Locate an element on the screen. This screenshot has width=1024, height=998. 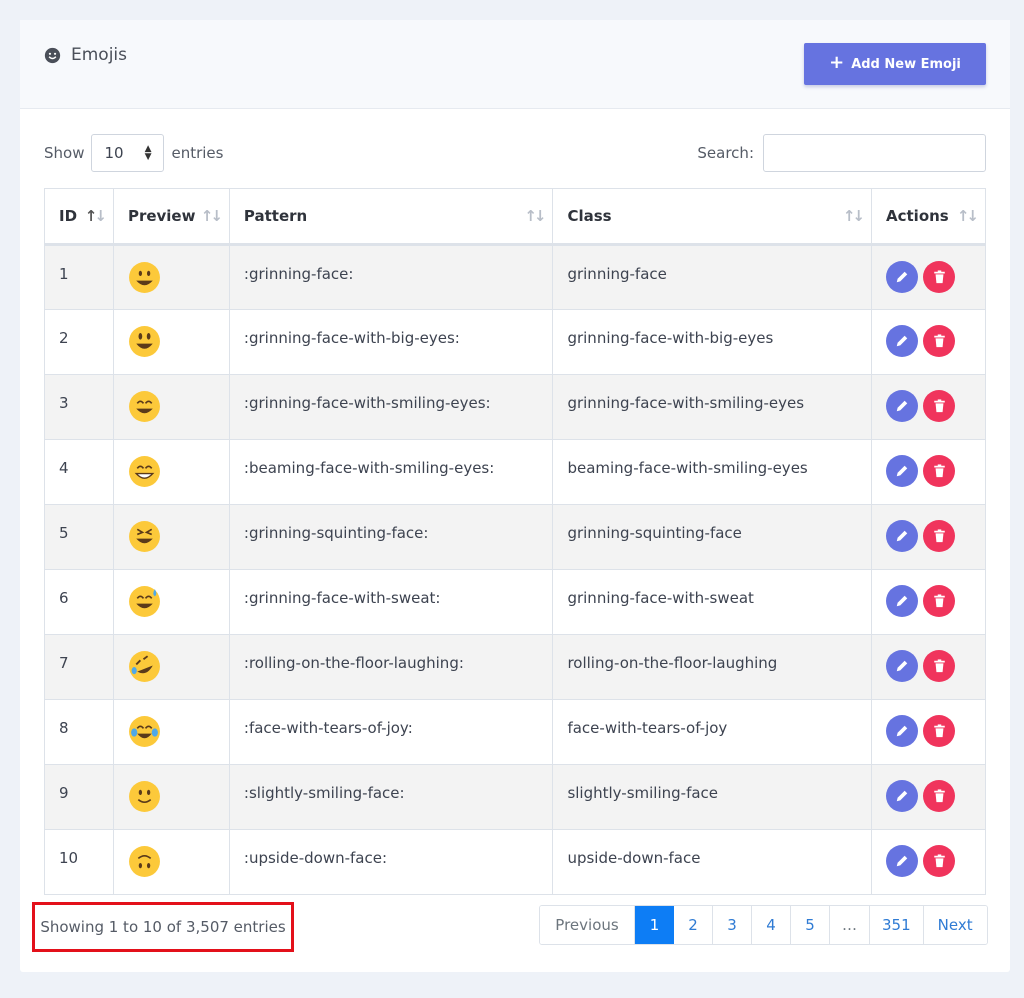
select-arrows-icon: ▲ ▼ is located at coordinates (148, 153).